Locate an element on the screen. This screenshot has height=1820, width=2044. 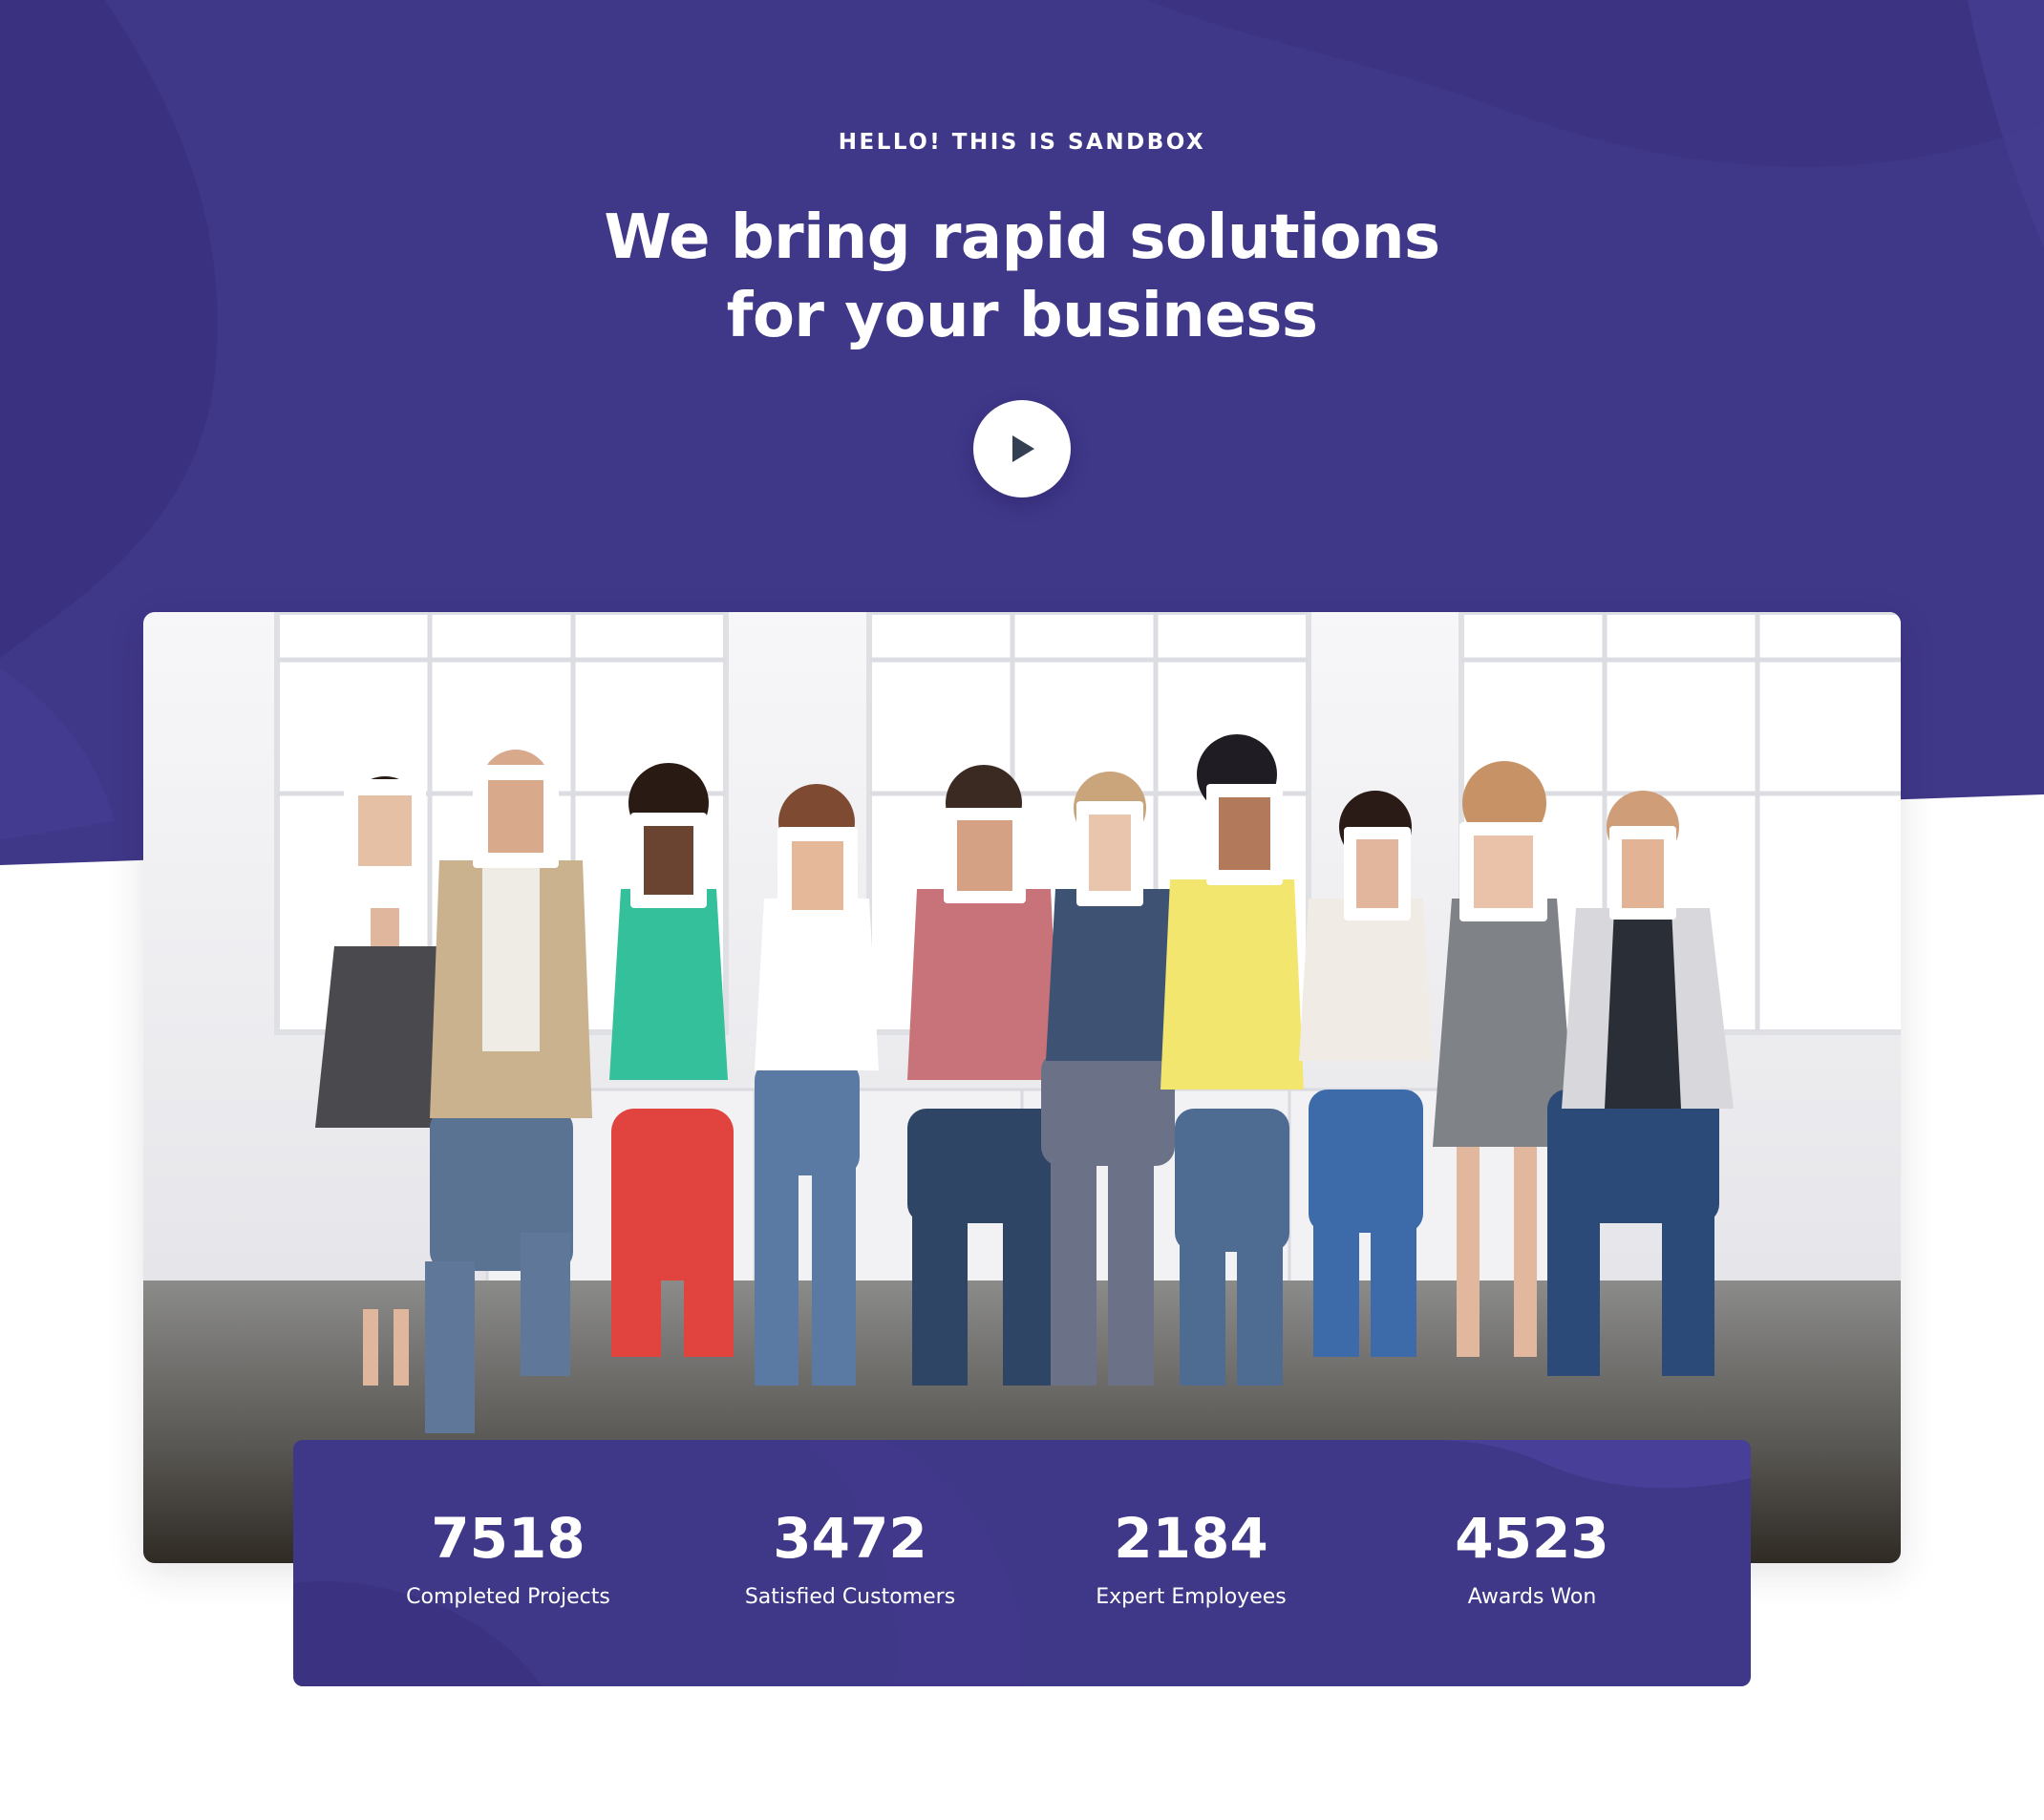
stat-label: Satisfied Customers is located at coordinates (850, 1597).